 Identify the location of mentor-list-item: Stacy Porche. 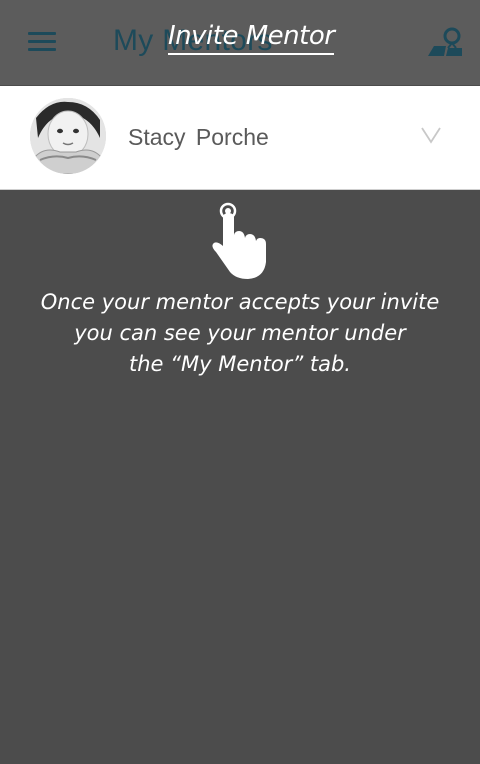
(240, 138).